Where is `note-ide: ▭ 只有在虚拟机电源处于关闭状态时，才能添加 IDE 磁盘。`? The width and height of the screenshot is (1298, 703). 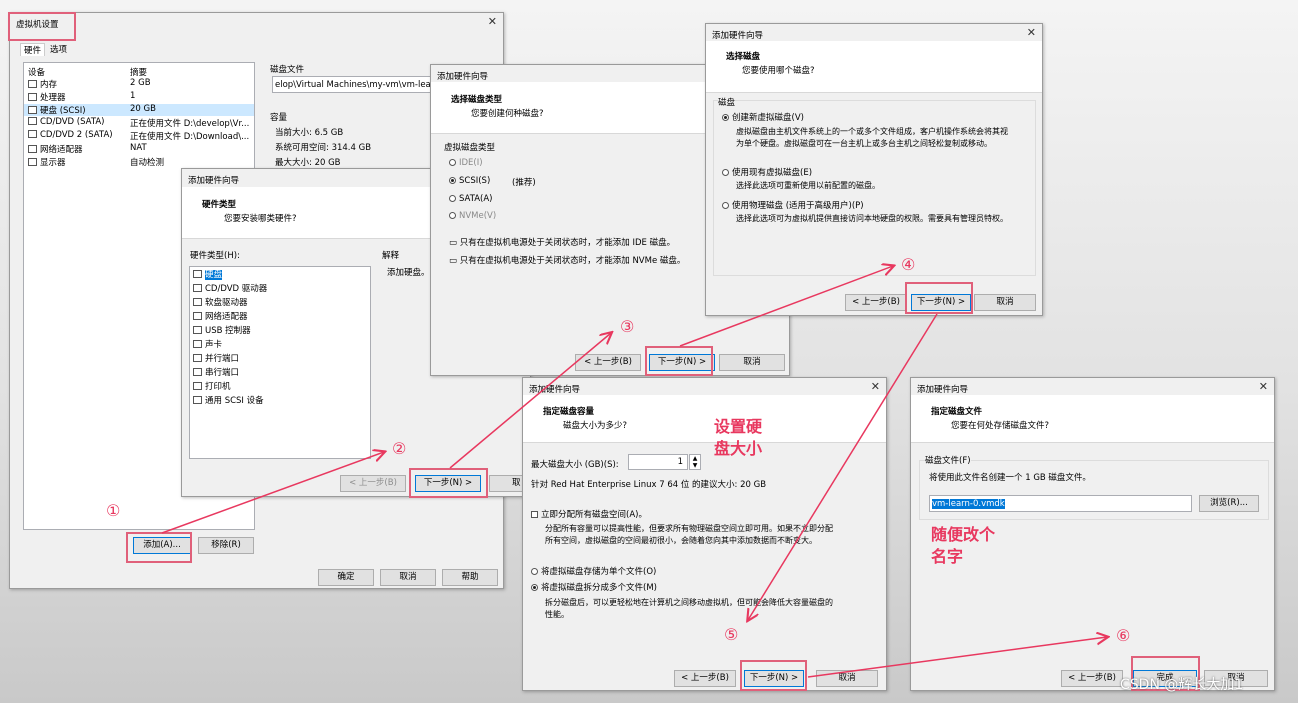
note-ide: ▭ 只有在虚拟机电源处于关闭状态时，才能添加 IDE 磁盘。 is located at coordinates (562, 243).